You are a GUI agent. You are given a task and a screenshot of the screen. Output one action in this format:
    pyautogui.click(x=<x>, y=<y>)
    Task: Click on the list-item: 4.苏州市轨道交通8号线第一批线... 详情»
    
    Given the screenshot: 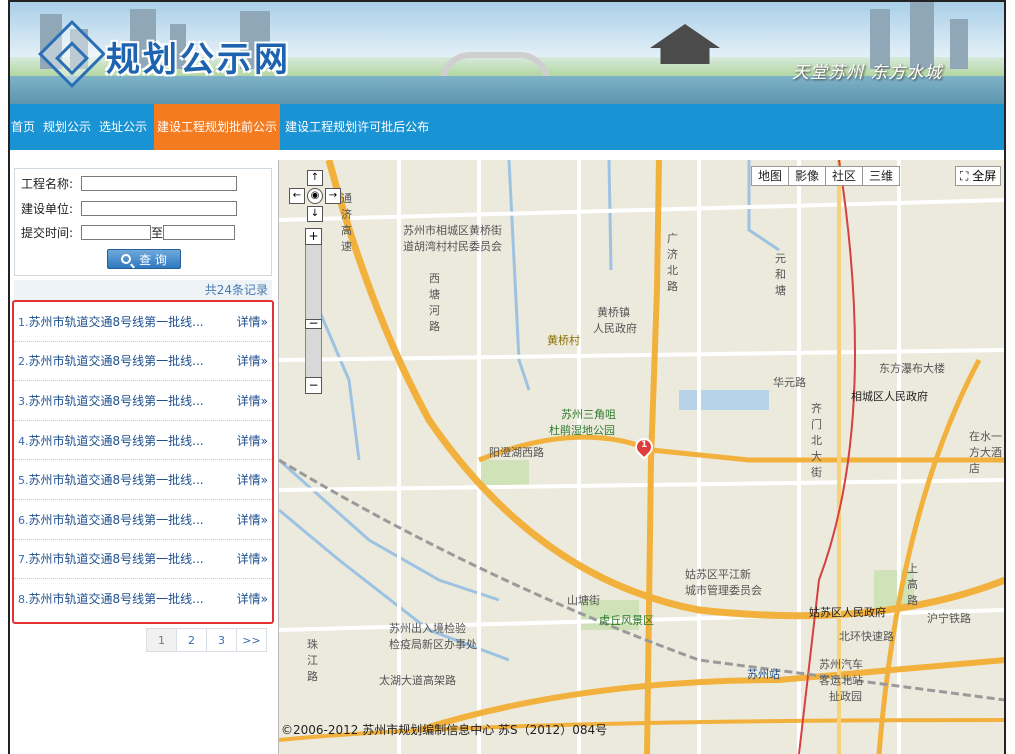 What is the action you would take?
    pyautogui.click(x=143, y=441)
    